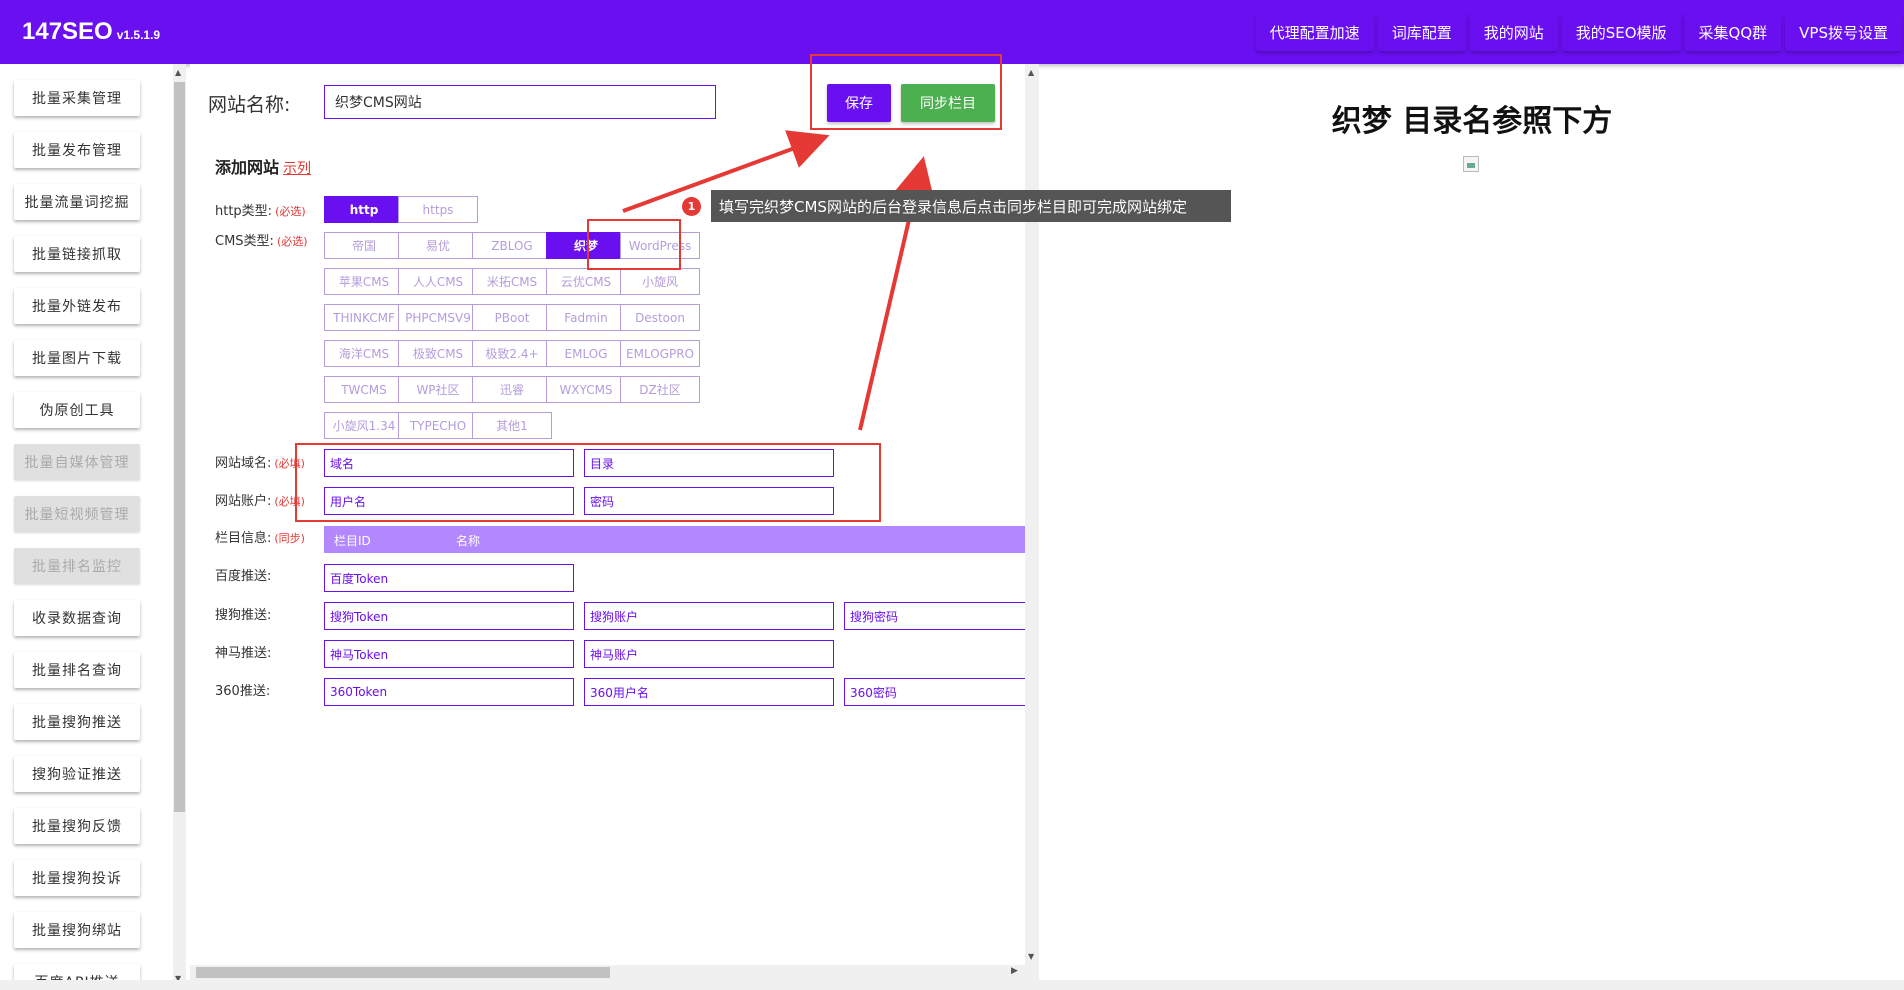 This screenshot has width=1904, height=990. I want to click on sidebar-scrollbar: ▲ ▼, so click(179, 527).